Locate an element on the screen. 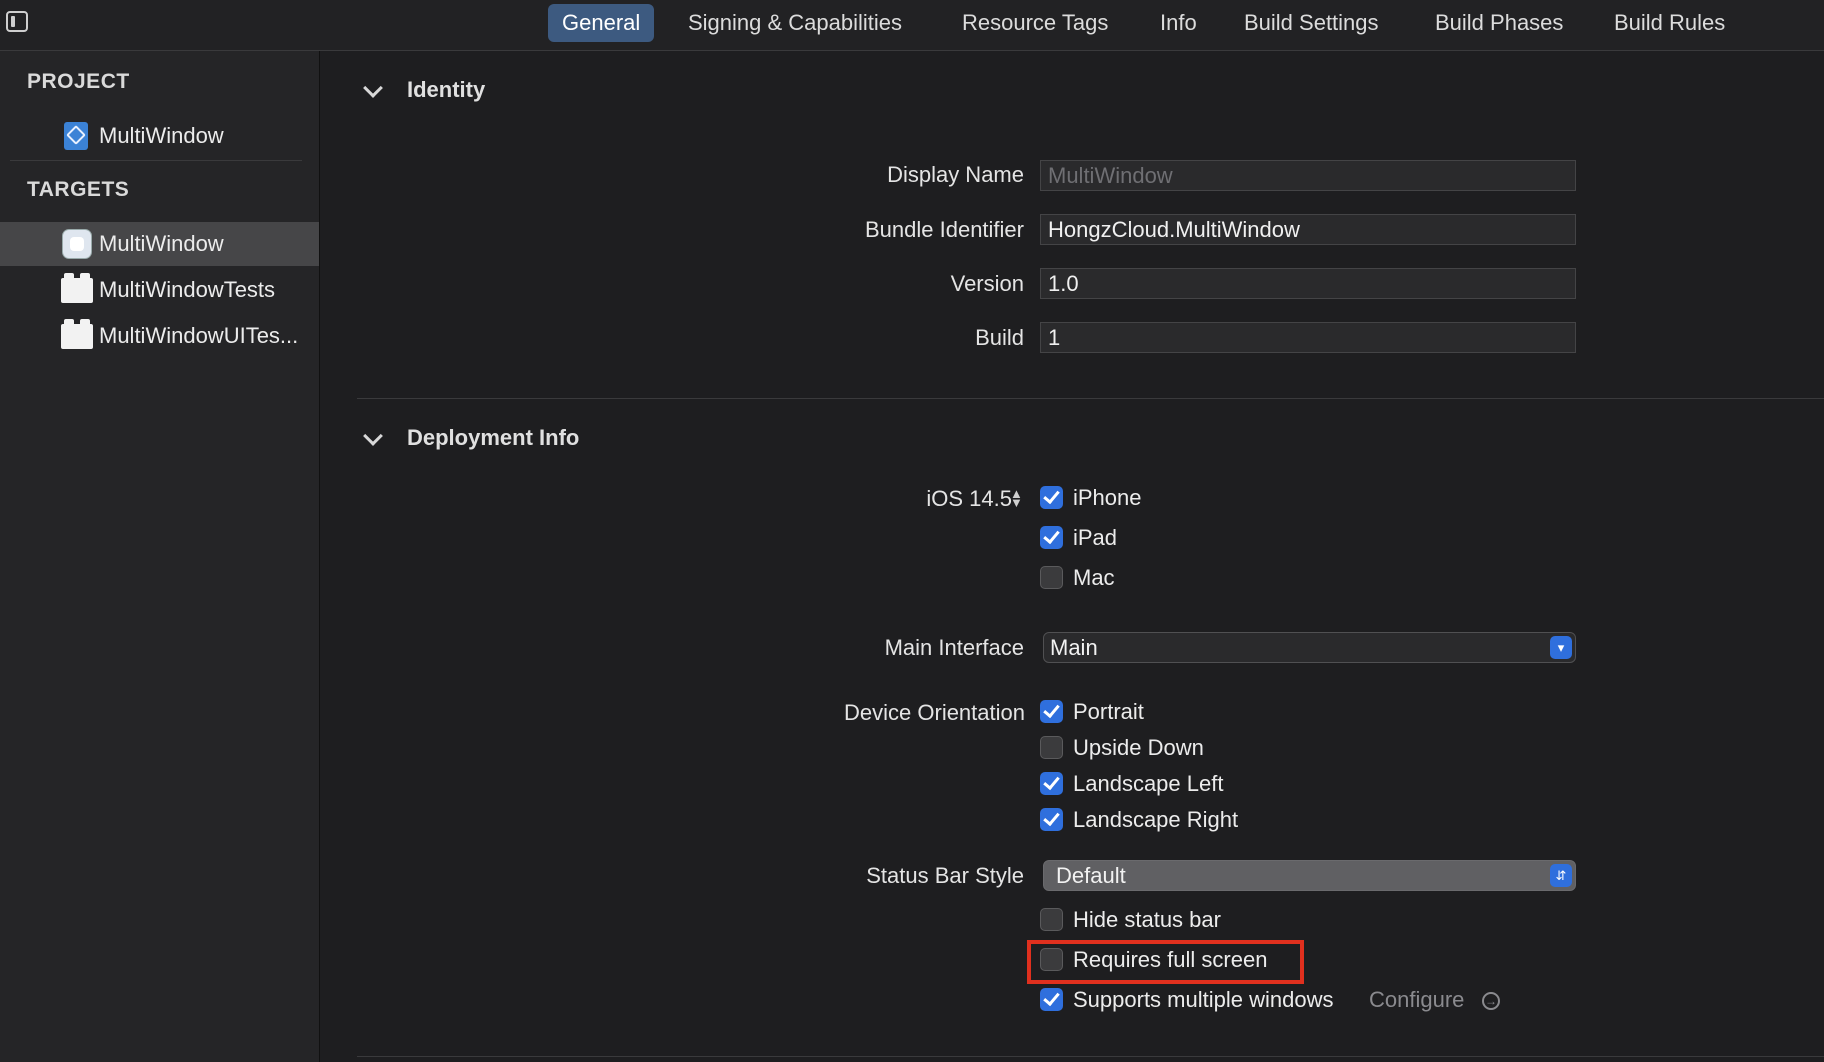 This screenshot has width=1824, height=1062. checkbox-label: Portrait is located at coordinates (1108, 711).